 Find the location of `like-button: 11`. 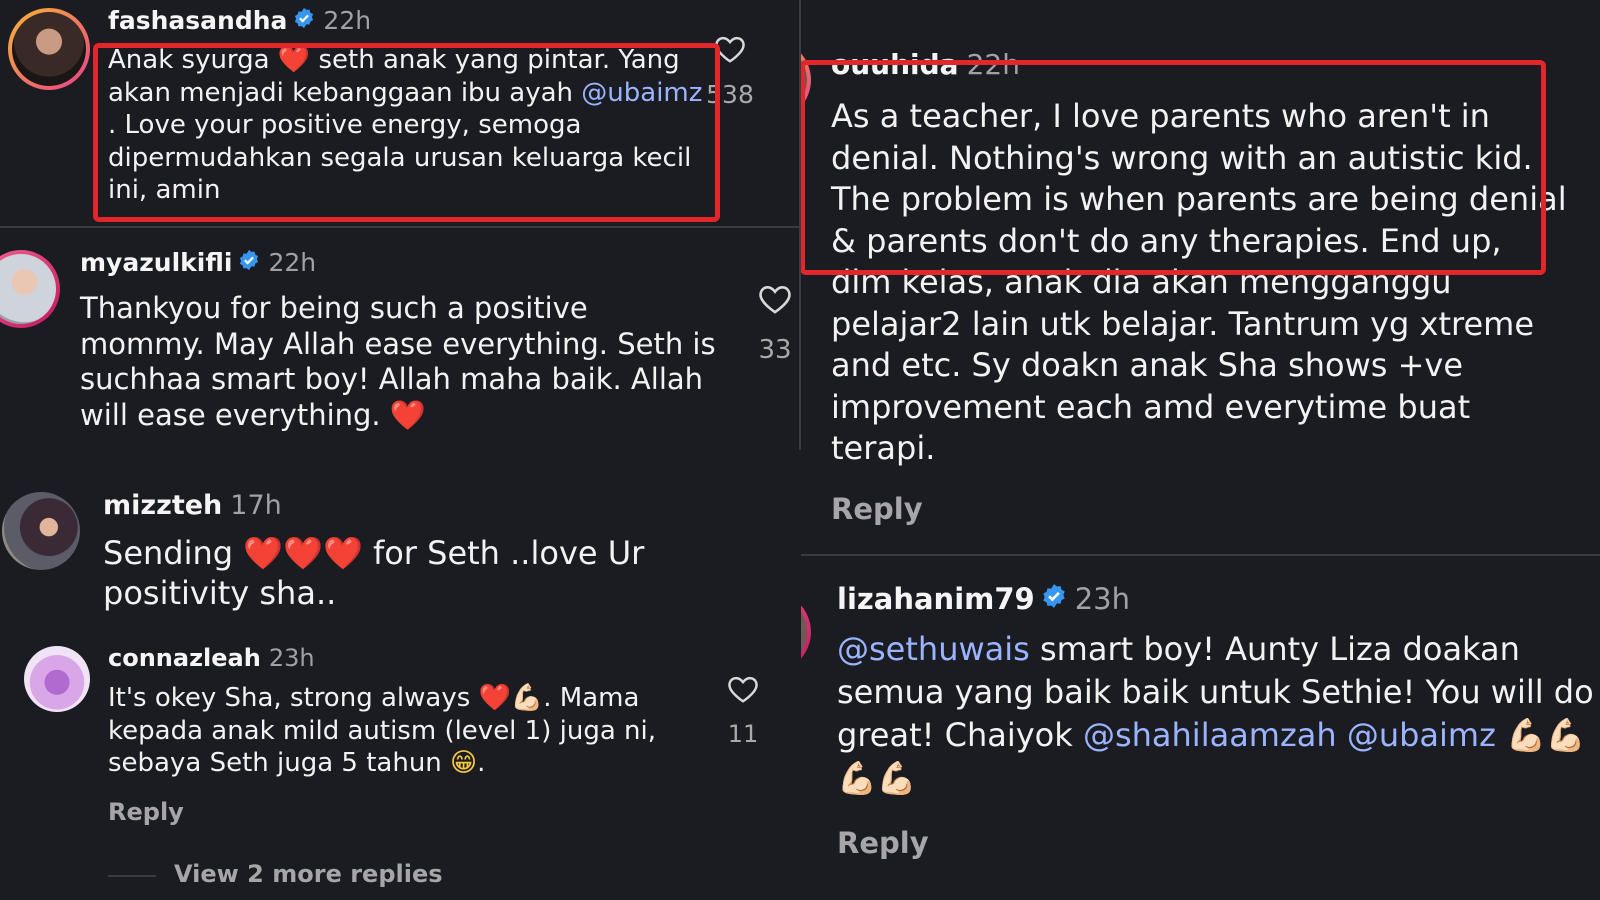

like-button: 11 is located at coordinates (743, 711).